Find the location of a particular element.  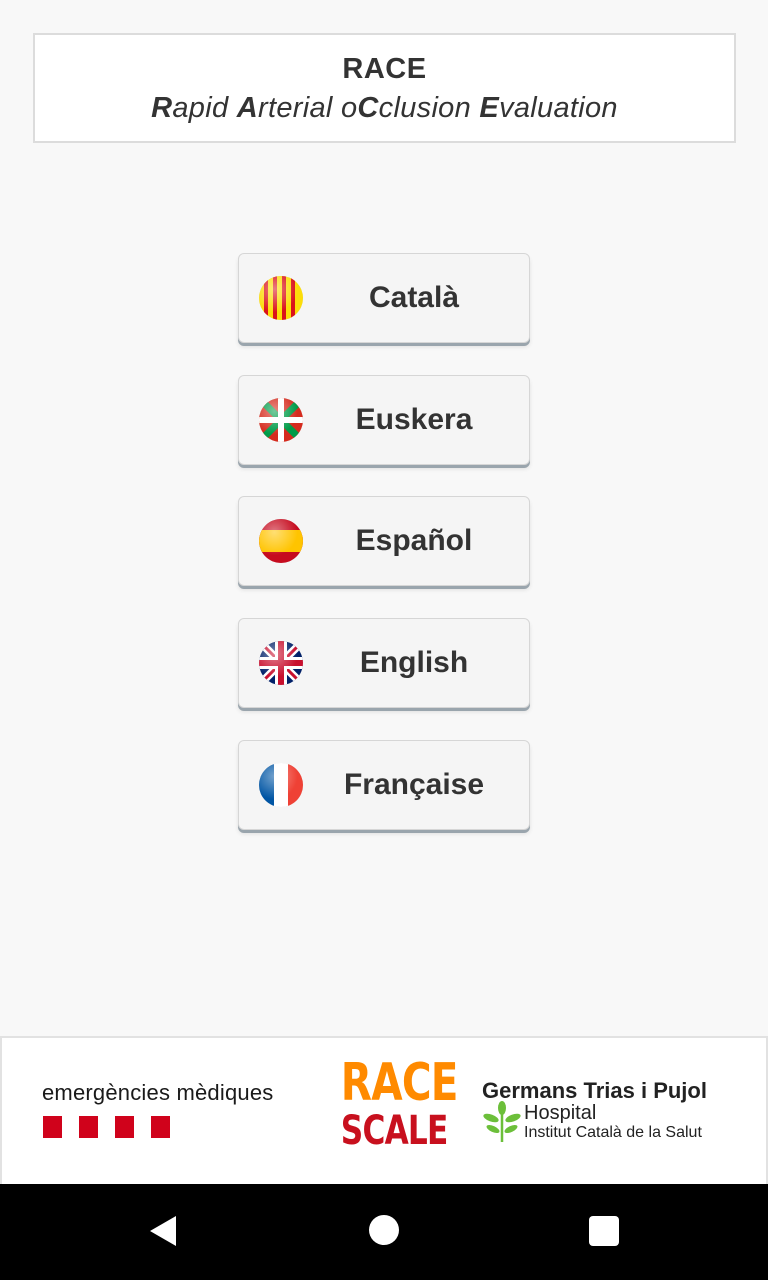

language-button-francaise: Française is located at coordinates (384, 785).